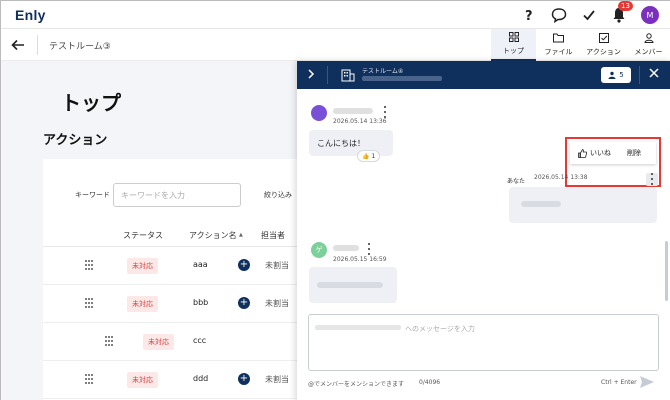 This screenshot has height=400, width=670. Describe the element at coordinates (75, 140) in the screenshot. I see `section-title: アクション` at that location.